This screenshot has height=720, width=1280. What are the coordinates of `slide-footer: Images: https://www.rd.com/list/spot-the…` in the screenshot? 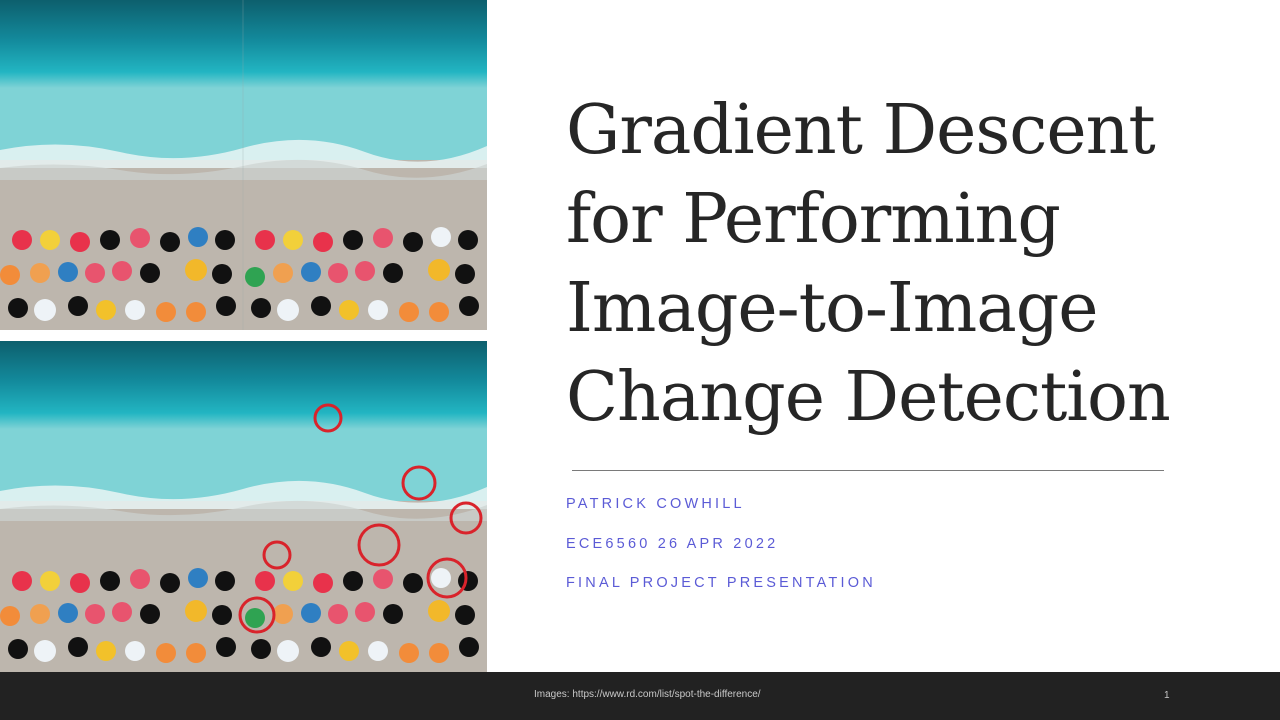 It's located at (640, 696).